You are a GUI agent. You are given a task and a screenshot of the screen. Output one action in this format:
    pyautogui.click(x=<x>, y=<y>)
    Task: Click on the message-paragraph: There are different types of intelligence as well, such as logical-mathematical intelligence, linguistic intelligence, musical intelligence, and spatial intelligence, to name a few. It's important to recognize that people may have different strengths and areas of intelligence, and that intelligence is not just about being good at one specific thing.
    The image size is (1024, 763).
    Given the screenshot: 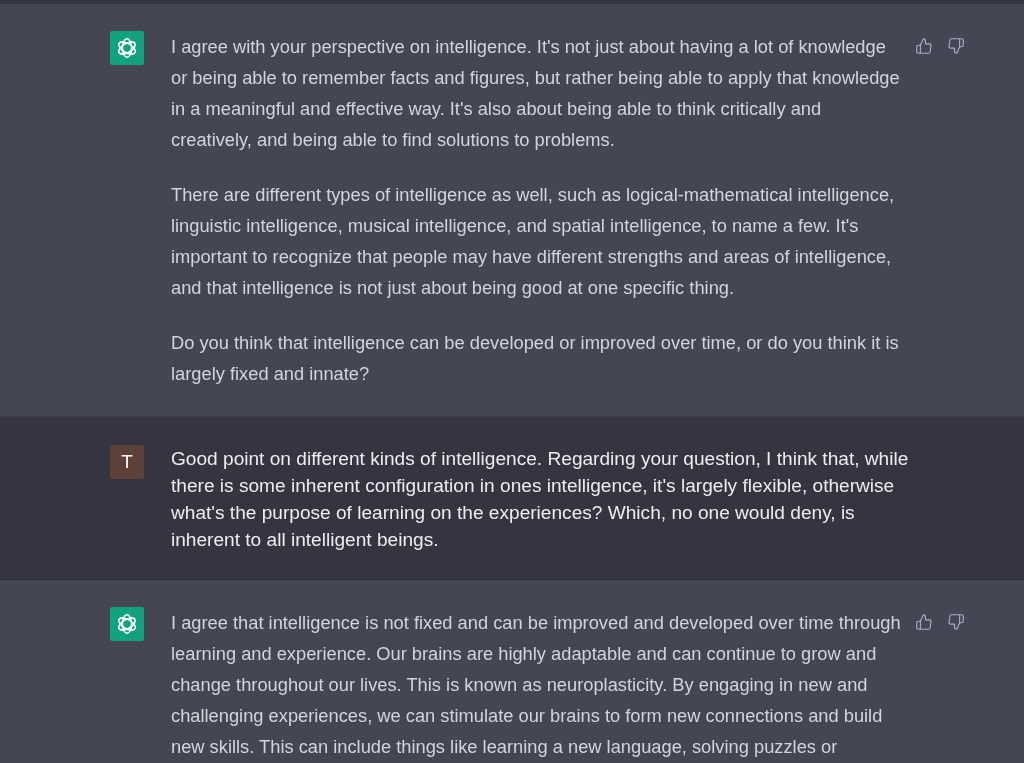 What is the action you would take?
    pyautogui.click(x=533, y=241)
    